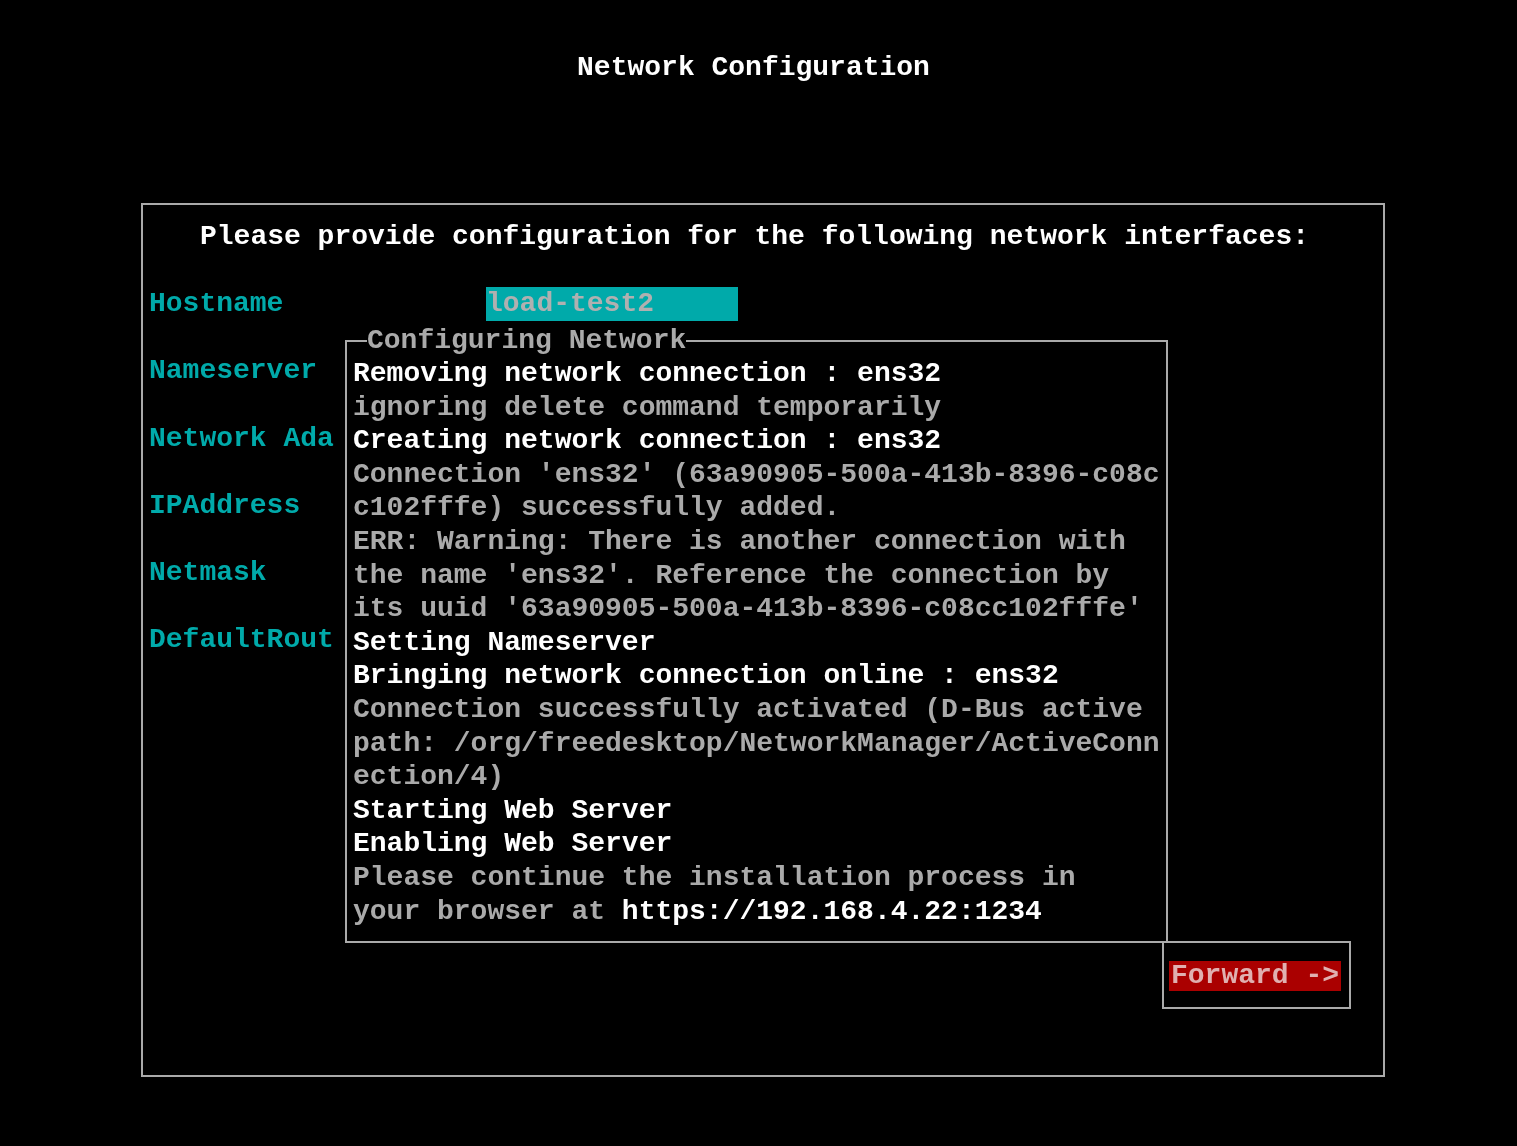 The height and width of the screenshot is (1146, 1517). I want to click on log-line: Starting Web Server, so click(513, 810).